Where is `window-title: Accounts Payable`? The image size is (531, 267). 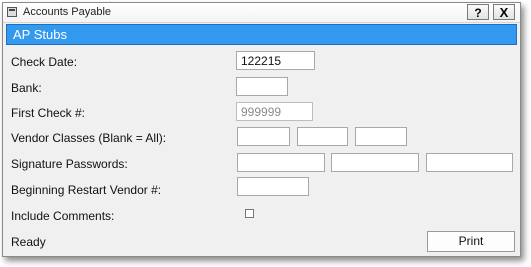
window-title: Accounts Payable is located at coordinates (67, 12).